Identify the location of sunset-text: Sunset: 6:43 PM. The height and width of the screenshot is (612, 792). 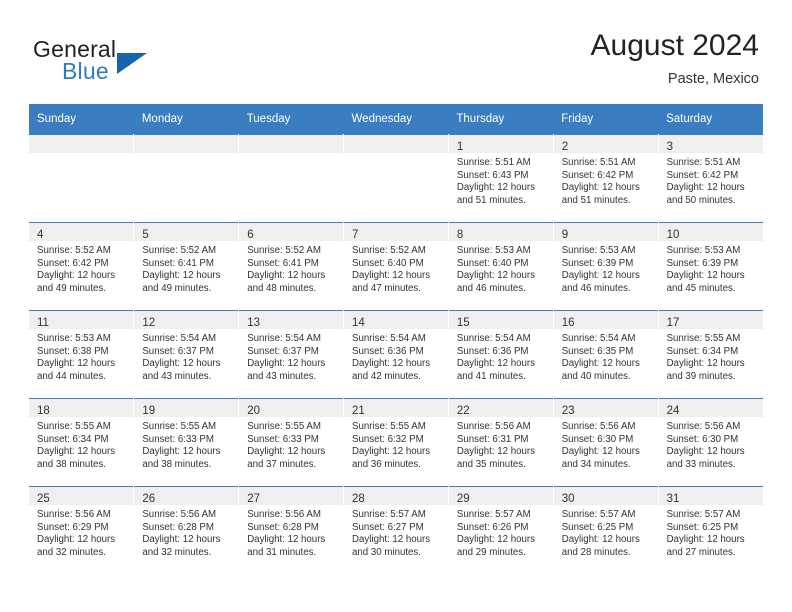
(492, 175).